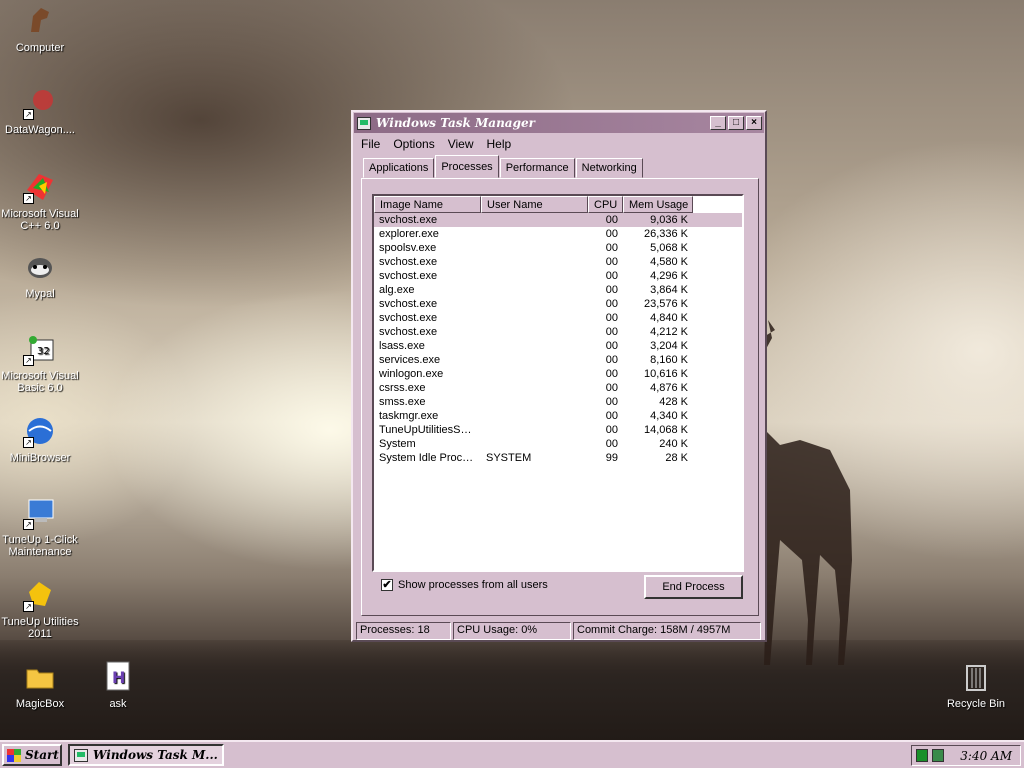 The image size is (1024, 768). I want to click on svg-text: 32, so click(43, 351).